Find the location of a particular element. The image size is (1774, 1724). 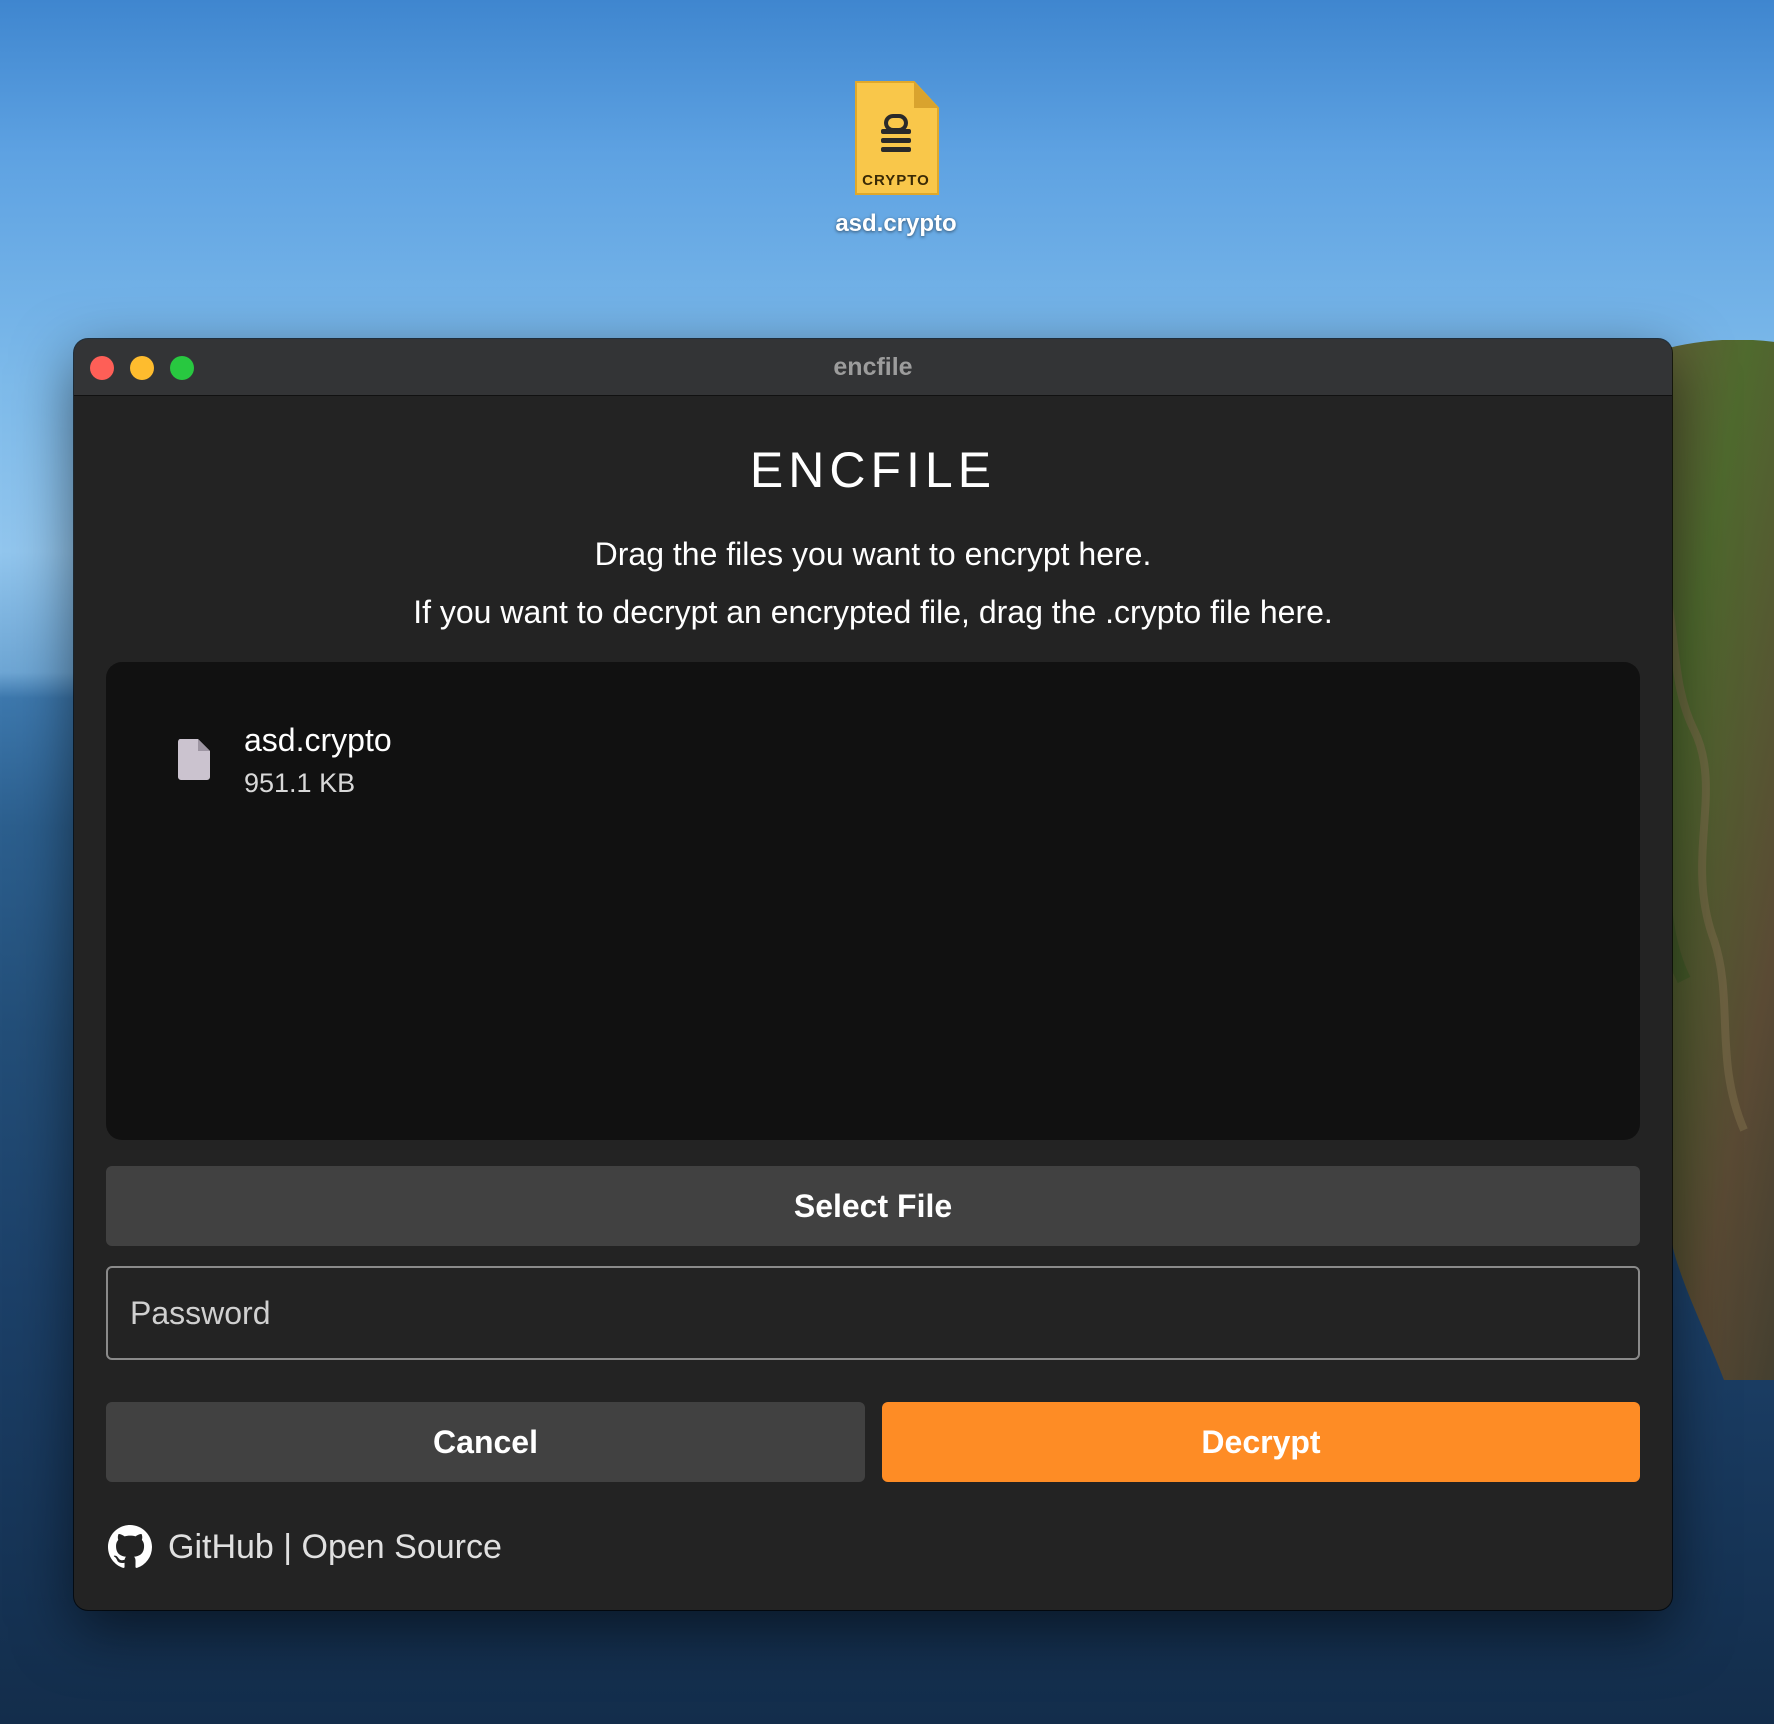

github-link: GitHub | Open Source is located at coordinates (305, 1547).